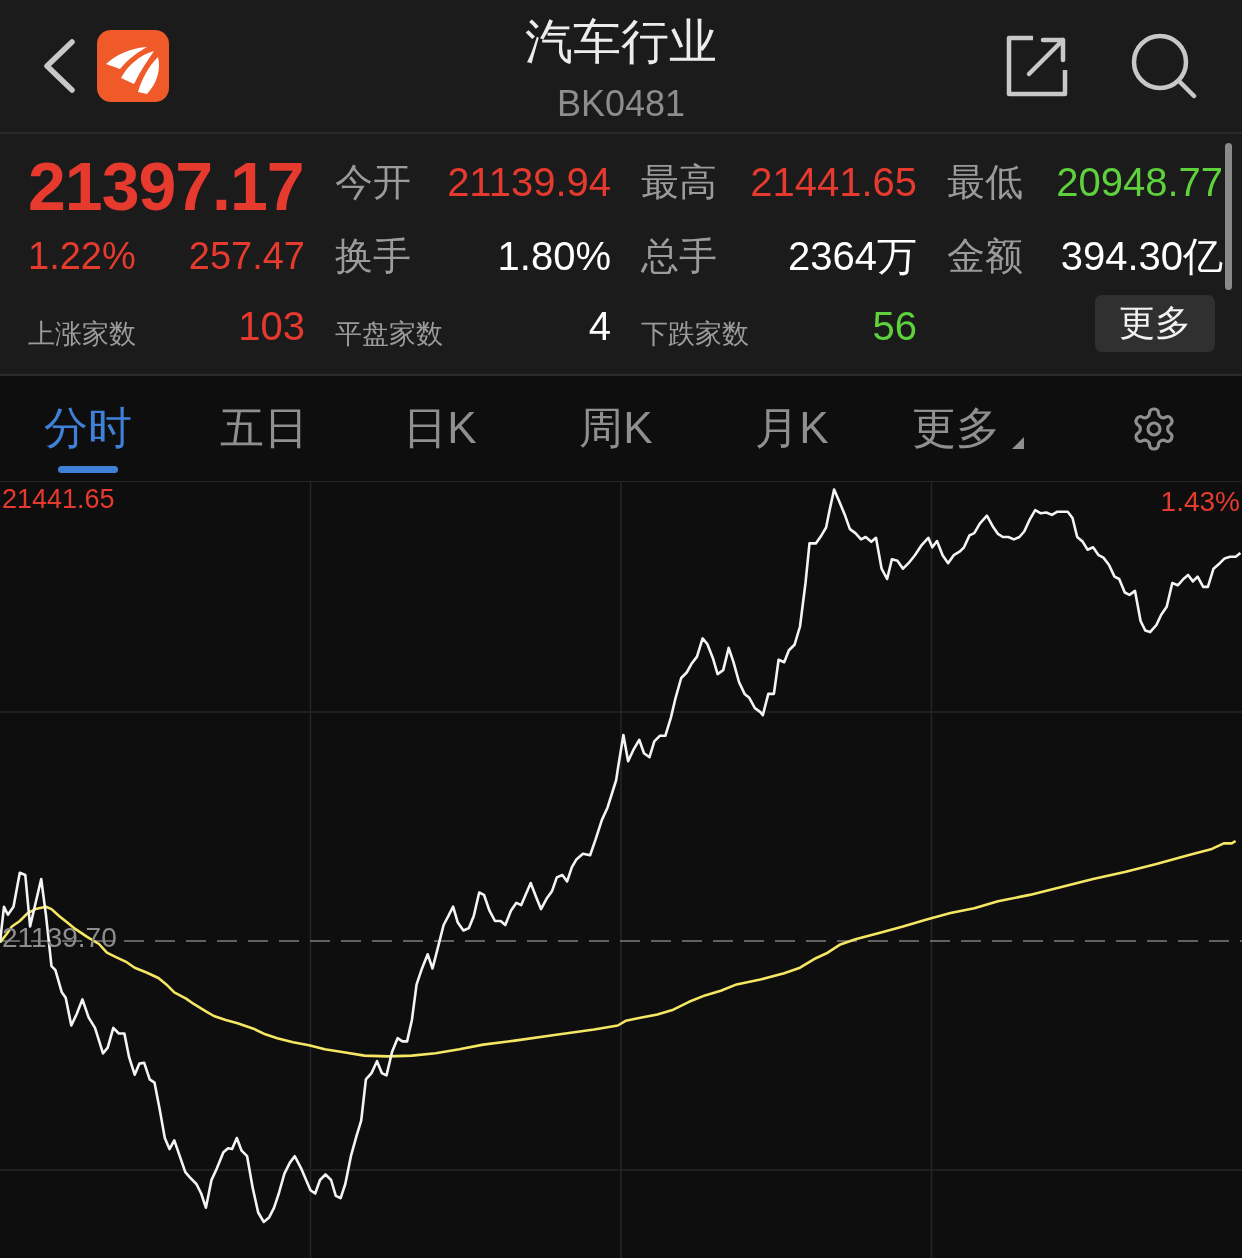 This screenshot has width=1242, height=1258. What do you see at coordinates (246, 256) in the screenshot?
I see `change-amount: 257.47` at bounding box center [246, 256].